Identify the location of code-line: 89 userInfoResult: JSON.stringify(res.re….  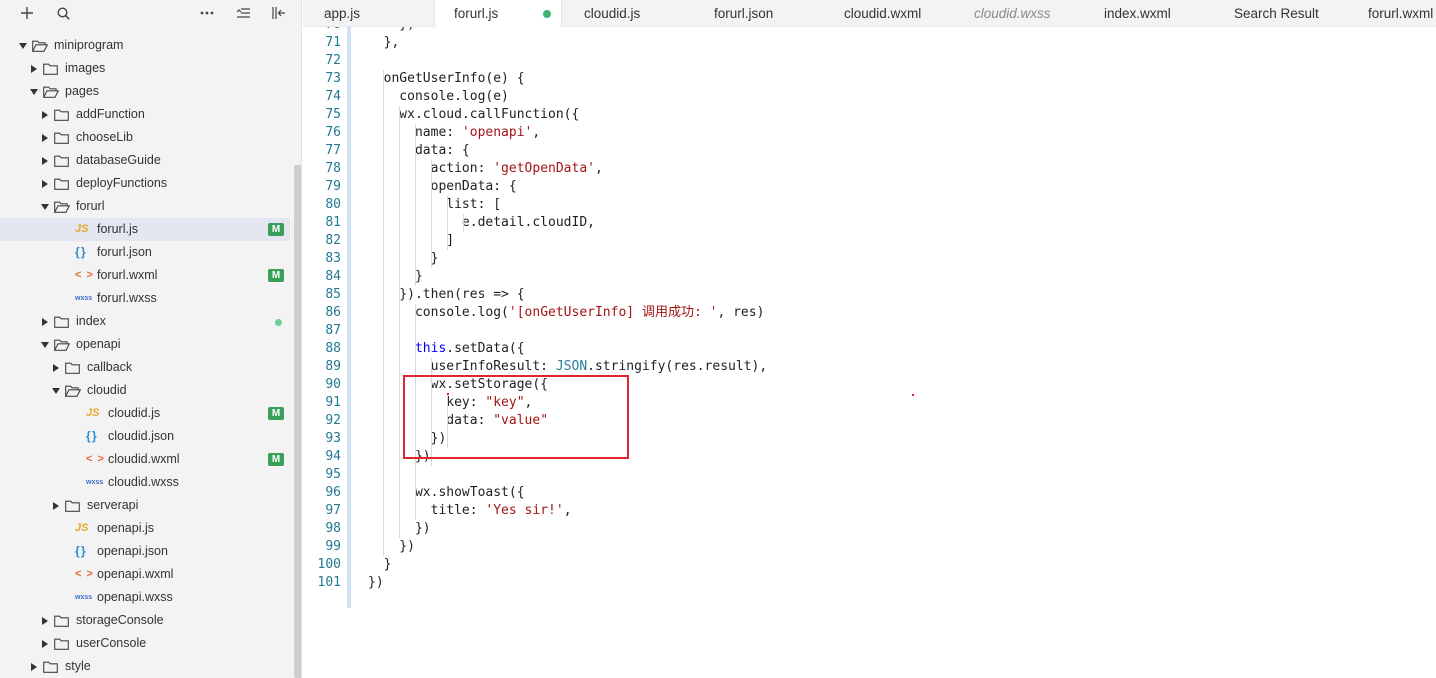
(853, 367).